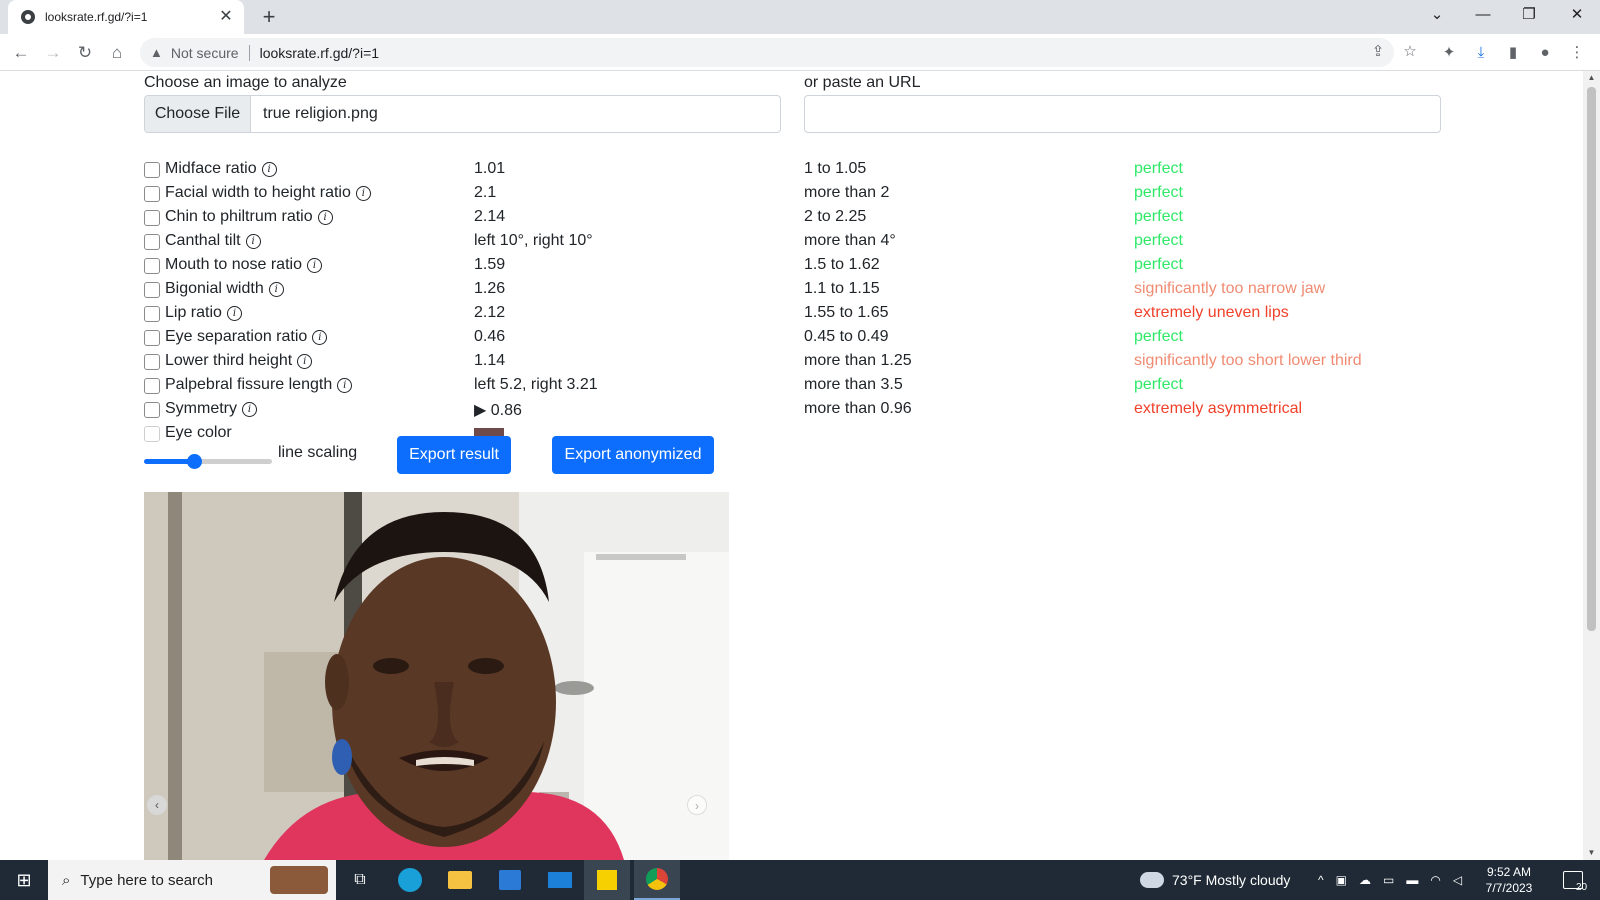  What do you see at coordinates (1449, 53) in the screenshot?
I see `extensions-icon: ✦` at bounding box center [1449, 53].